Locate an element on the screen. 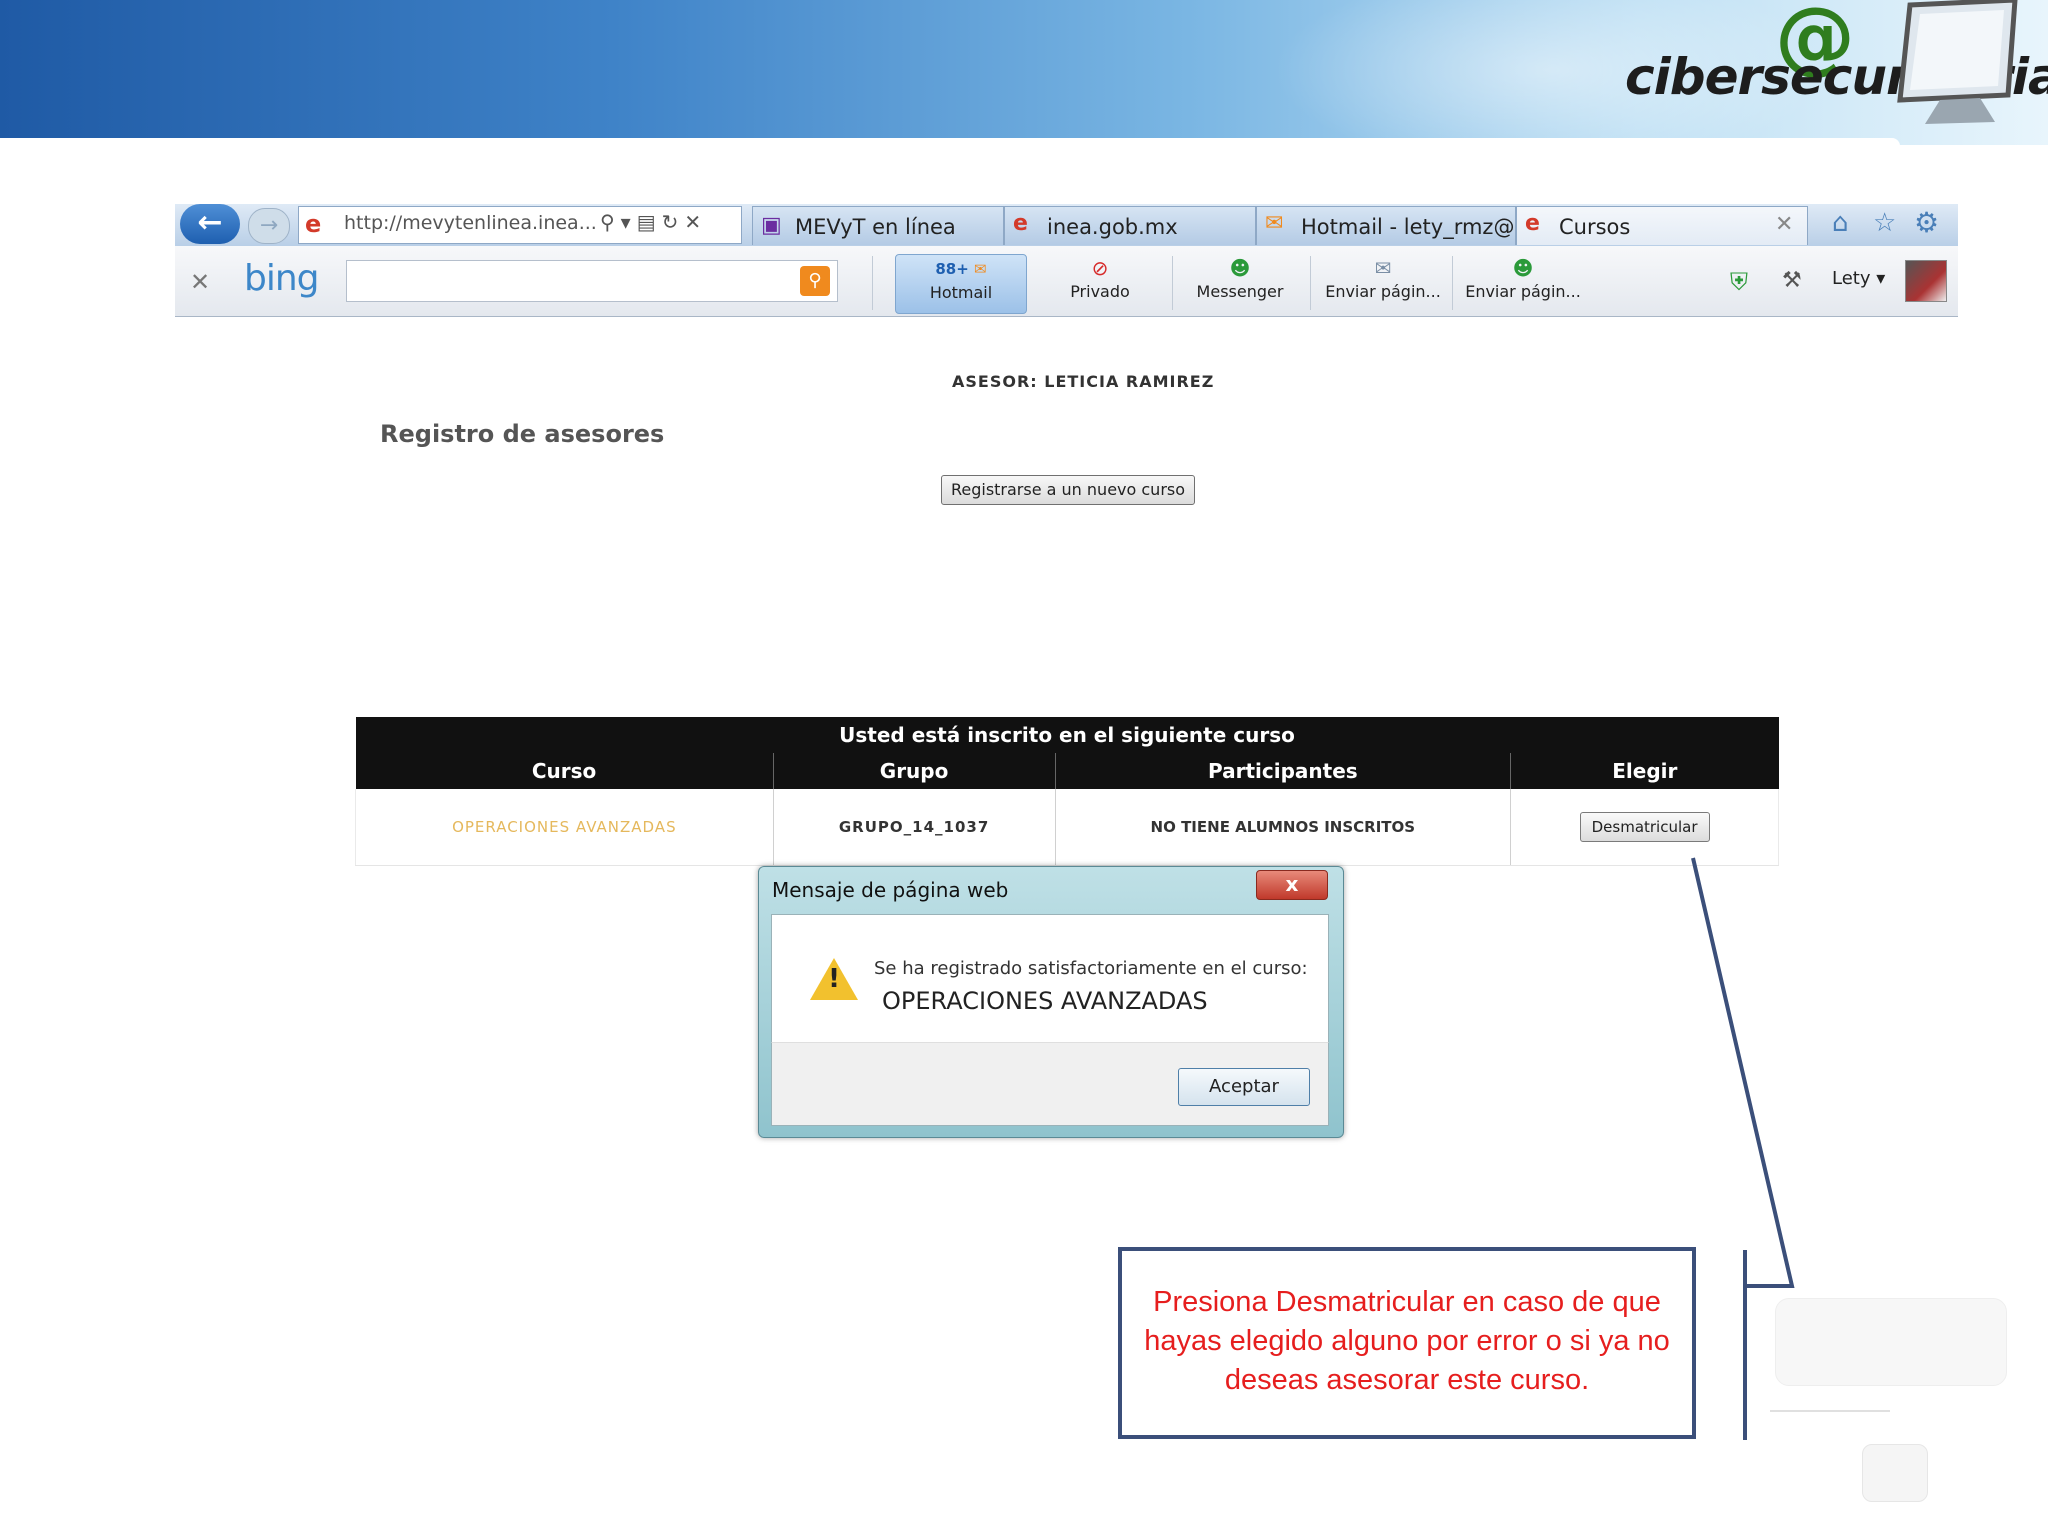 The width and height of the screenshot is (2048, 1536). tab-mevyt: ▣ MEVyT en línea is located at coordinates (878, 225).